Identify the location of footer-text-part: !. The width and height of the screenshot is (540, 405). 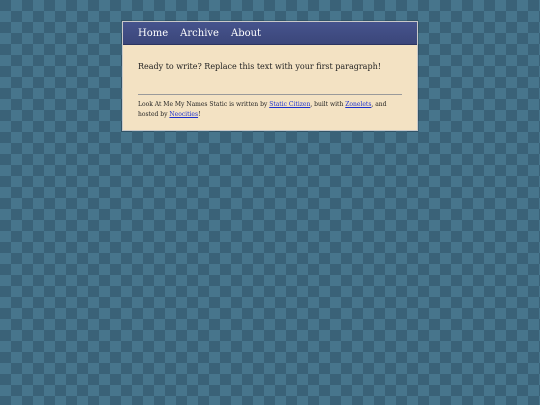
(199, 114).